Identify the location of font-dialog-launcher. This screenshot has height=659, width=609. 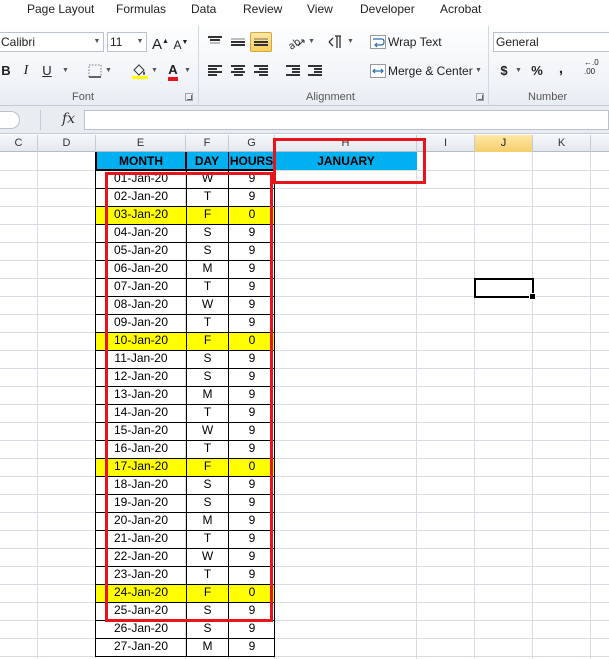
(189, 97).